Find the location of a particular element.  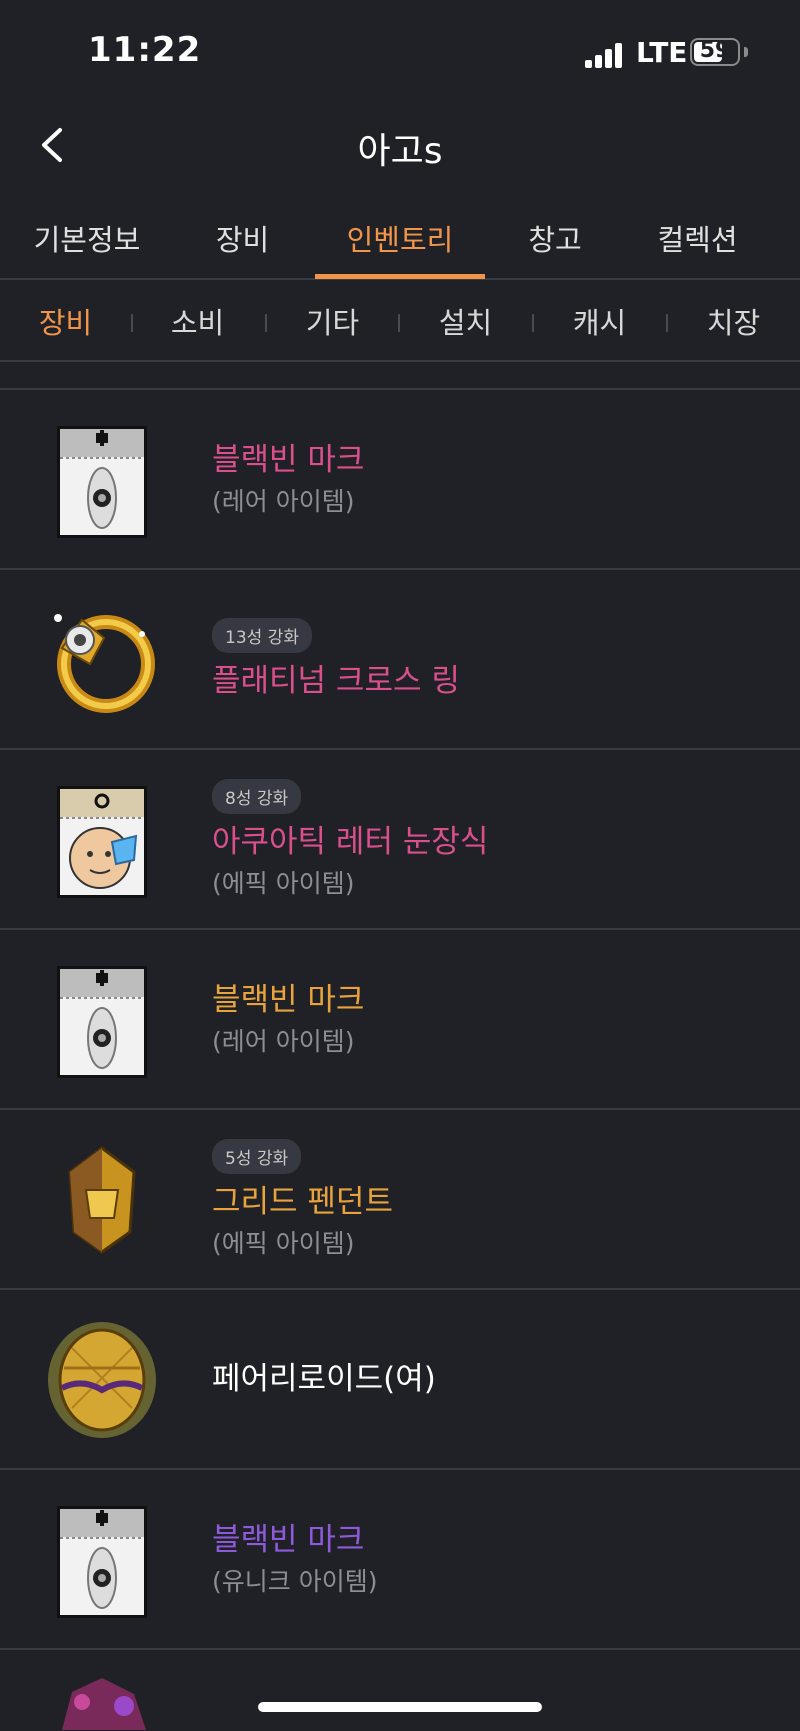

main-tabs: 기본정보 장비 인벤토리 창고 컬렉션 is located at coordinates (400, 242).